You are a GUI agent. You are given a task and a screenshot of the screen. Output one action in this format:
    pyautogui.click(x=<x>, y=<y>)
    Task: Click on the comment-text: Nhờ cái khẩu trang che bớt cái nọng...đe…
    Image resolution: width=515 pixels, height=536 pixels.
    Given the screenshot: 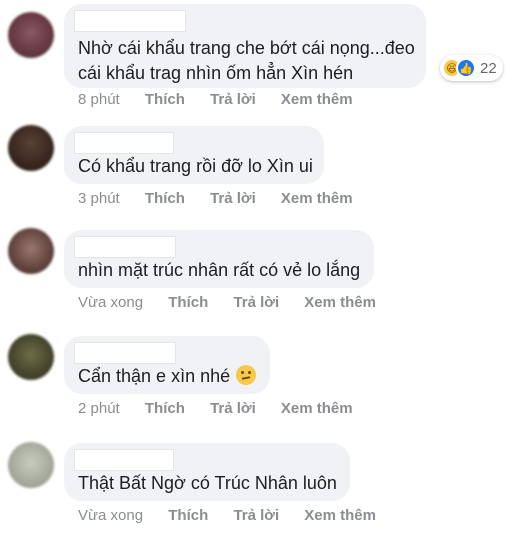 What is the action you would take?
    pyautogui.click(x=246, y=61)
    